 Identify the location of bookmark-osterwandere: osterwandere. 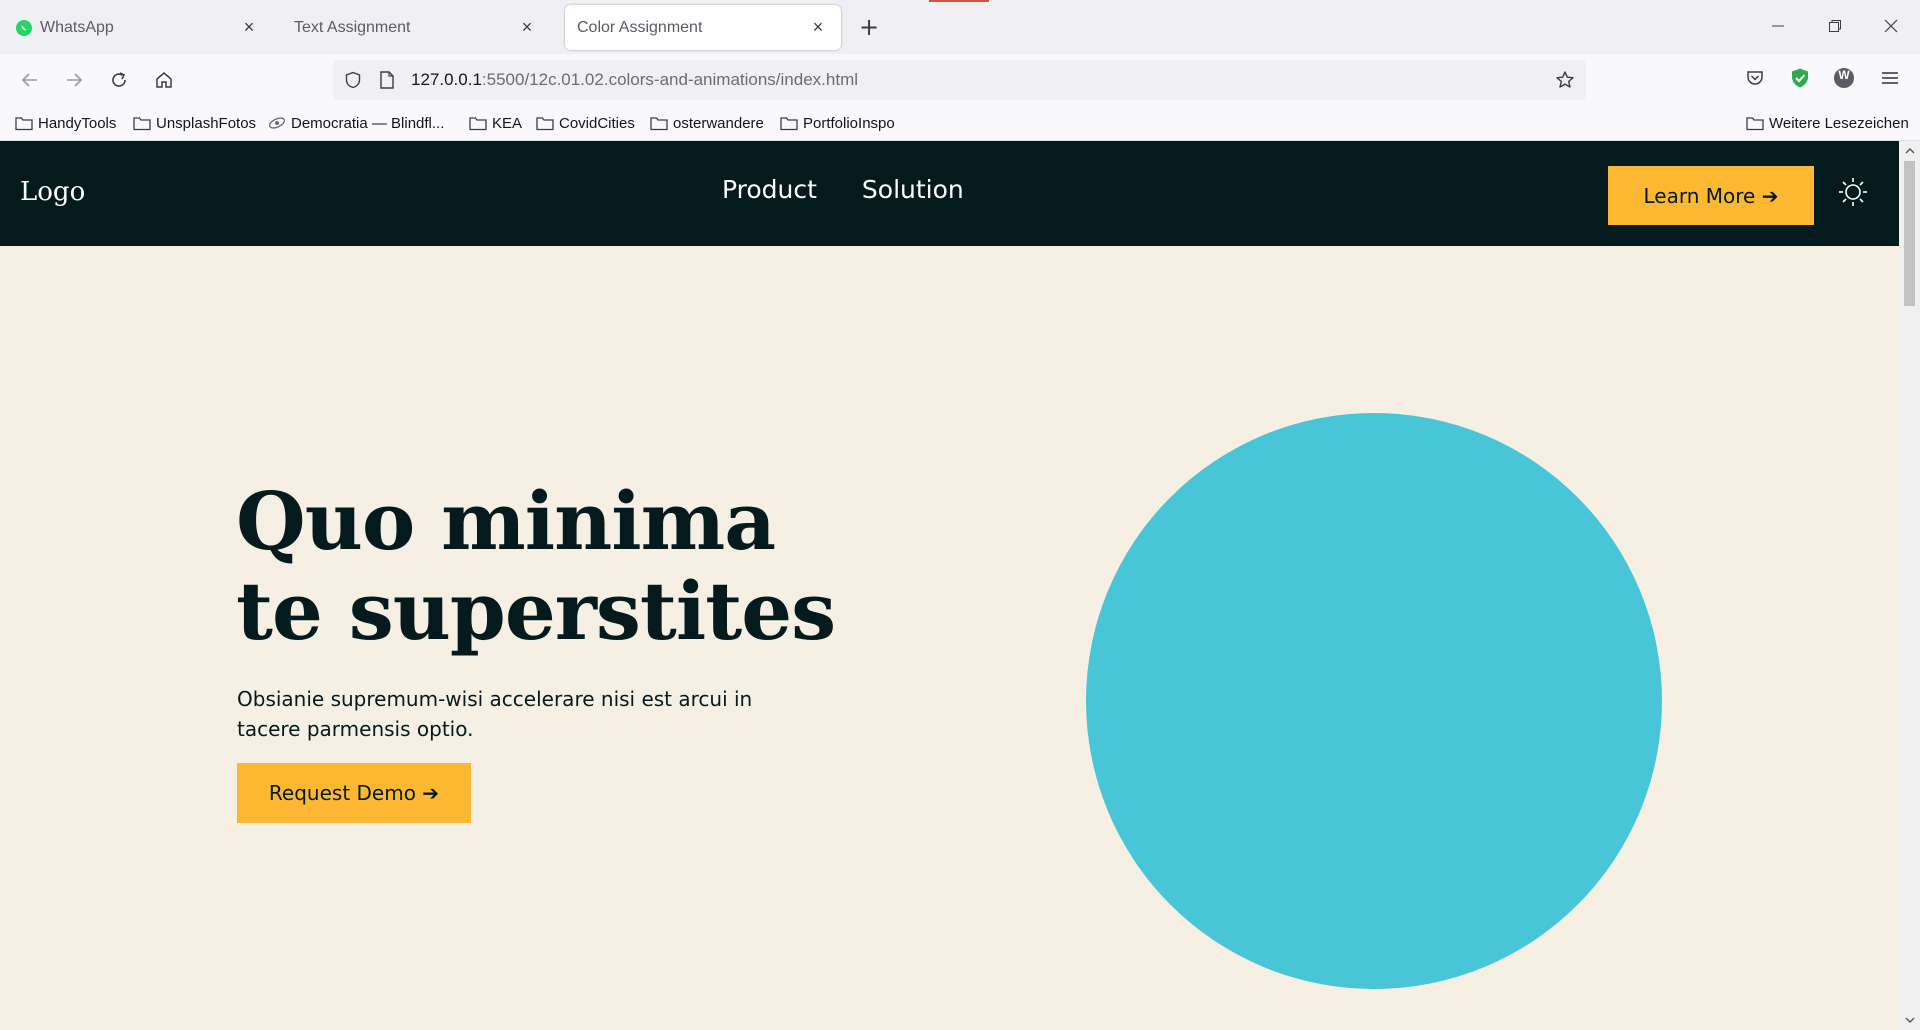
(707, 123).